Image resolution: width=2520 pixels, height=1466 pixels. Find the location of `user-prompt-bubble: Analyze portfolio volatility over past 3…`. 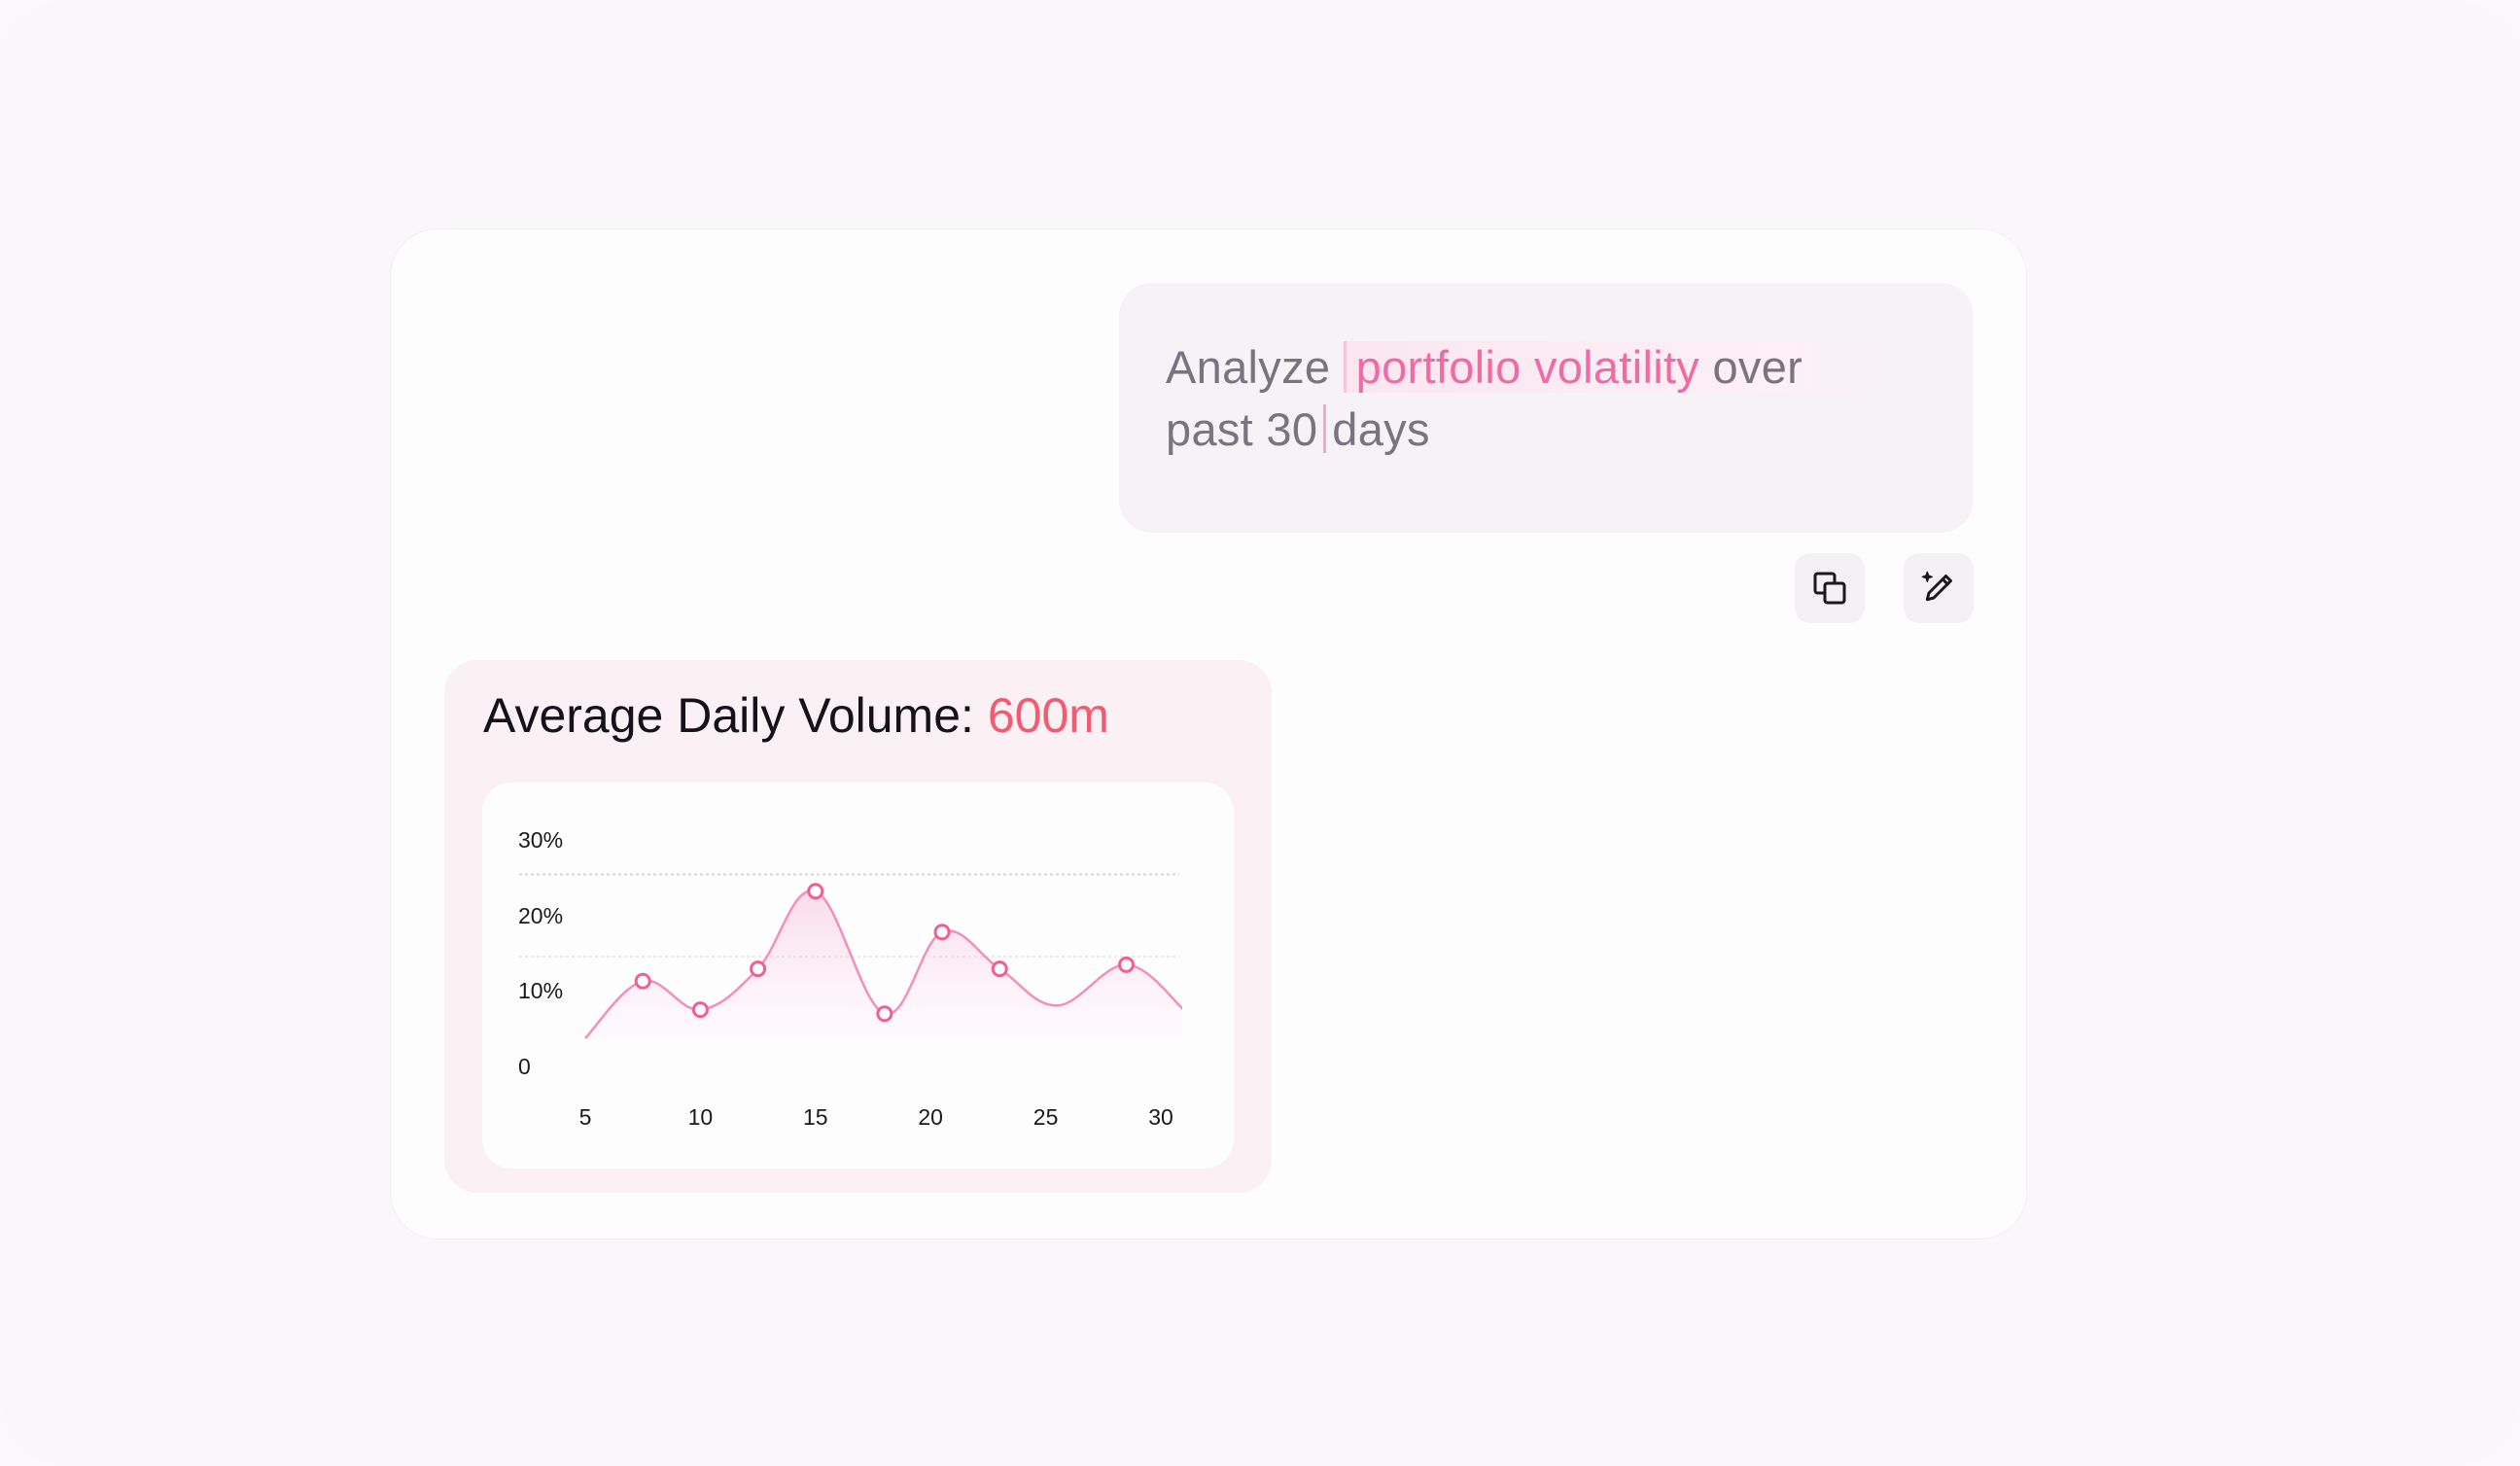

user-prompt-bubble: Analyze portfolio volatility over past 3… is located at coordinates (1546, 408).